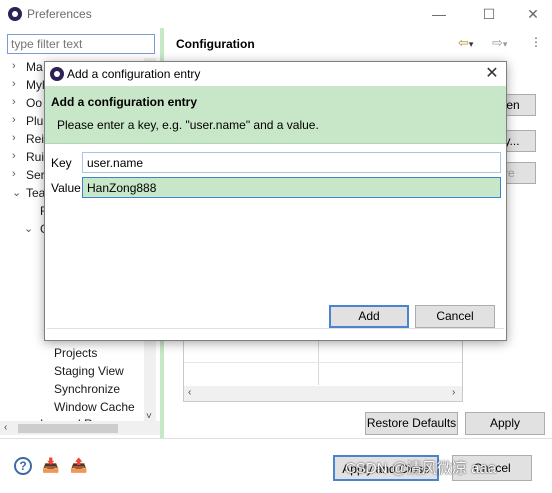 This screenshot has height=493, width=552. What do you see at coordinates (28, 139) in the screenshot?
I see `tree-item: › Rei` at bounding box center [28, 139].